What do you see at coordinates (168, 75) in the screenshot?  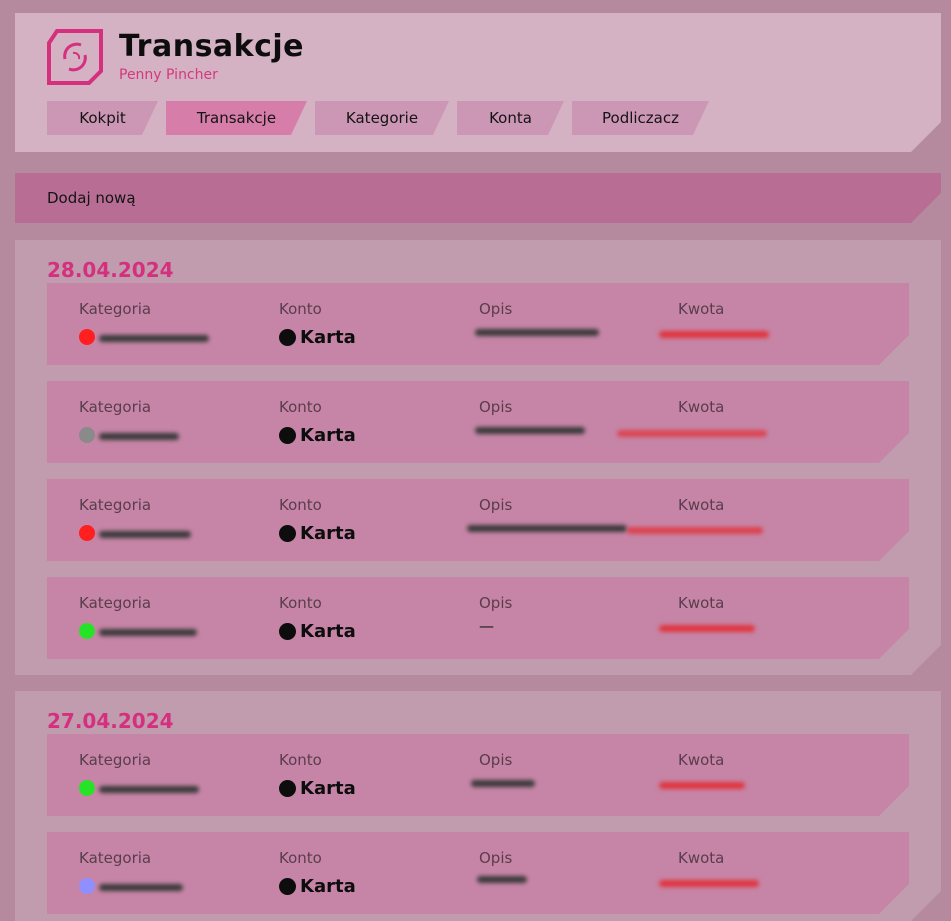 I see `app-subtitle: Penny Pincher` at bounding box center [168, 75].